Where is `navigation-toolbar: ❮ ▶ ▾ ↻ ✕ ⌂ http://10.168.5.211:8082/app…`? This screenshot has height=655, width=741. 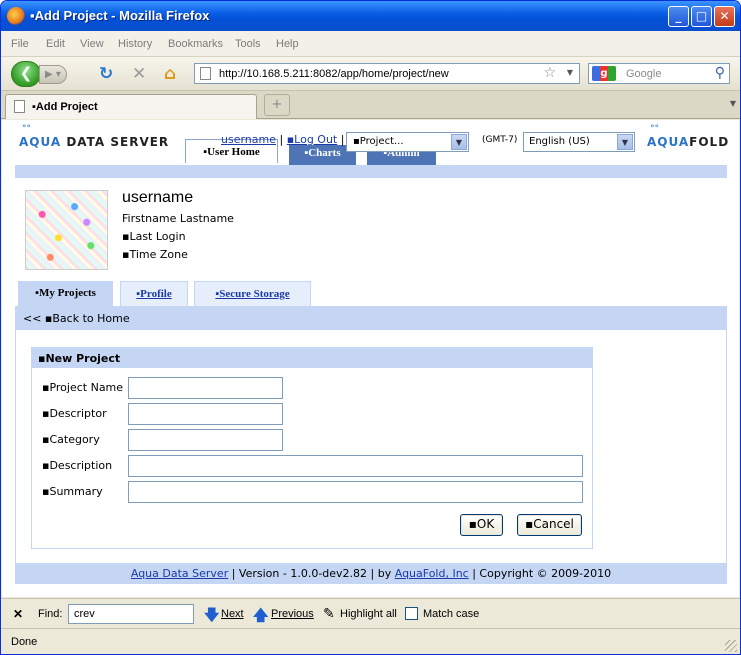
navigation-toolbar: ❮ ▶ ▾ ↻ ✕ ⌂ http://10.168.5.211:8082/app… is located at coordinates (370, 74).